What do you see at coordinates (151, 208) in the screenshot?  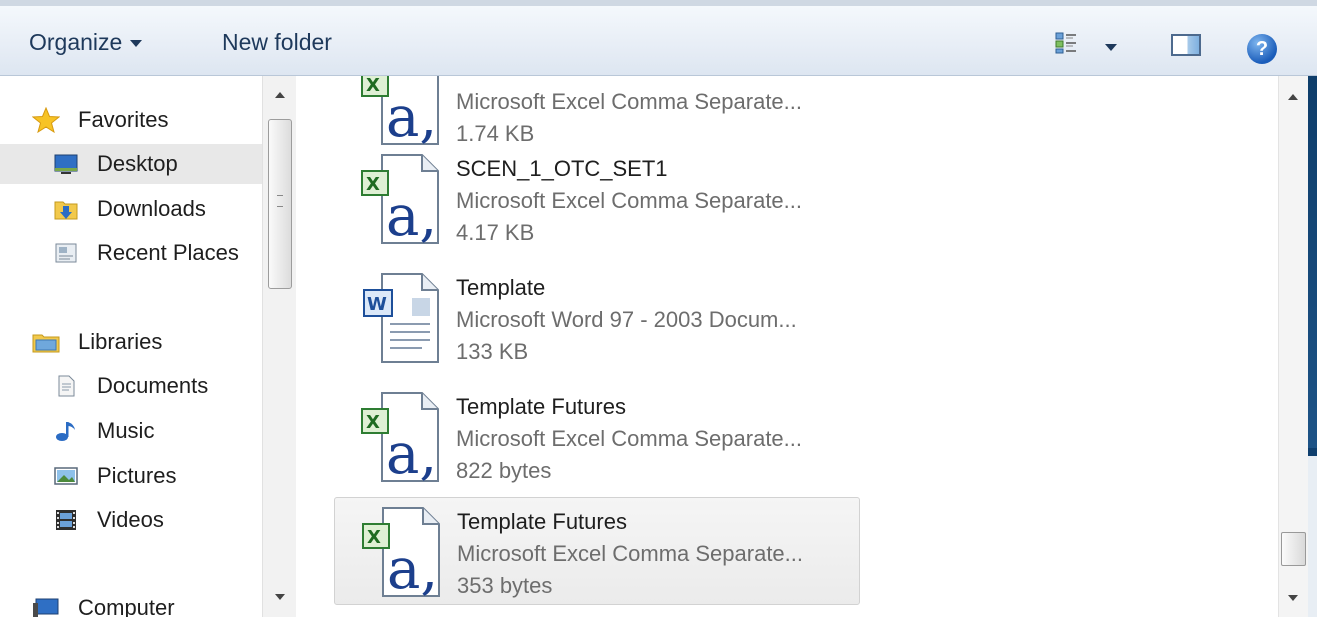 I see `nav-item-label: Downloads` at bounding box center [151, 208].